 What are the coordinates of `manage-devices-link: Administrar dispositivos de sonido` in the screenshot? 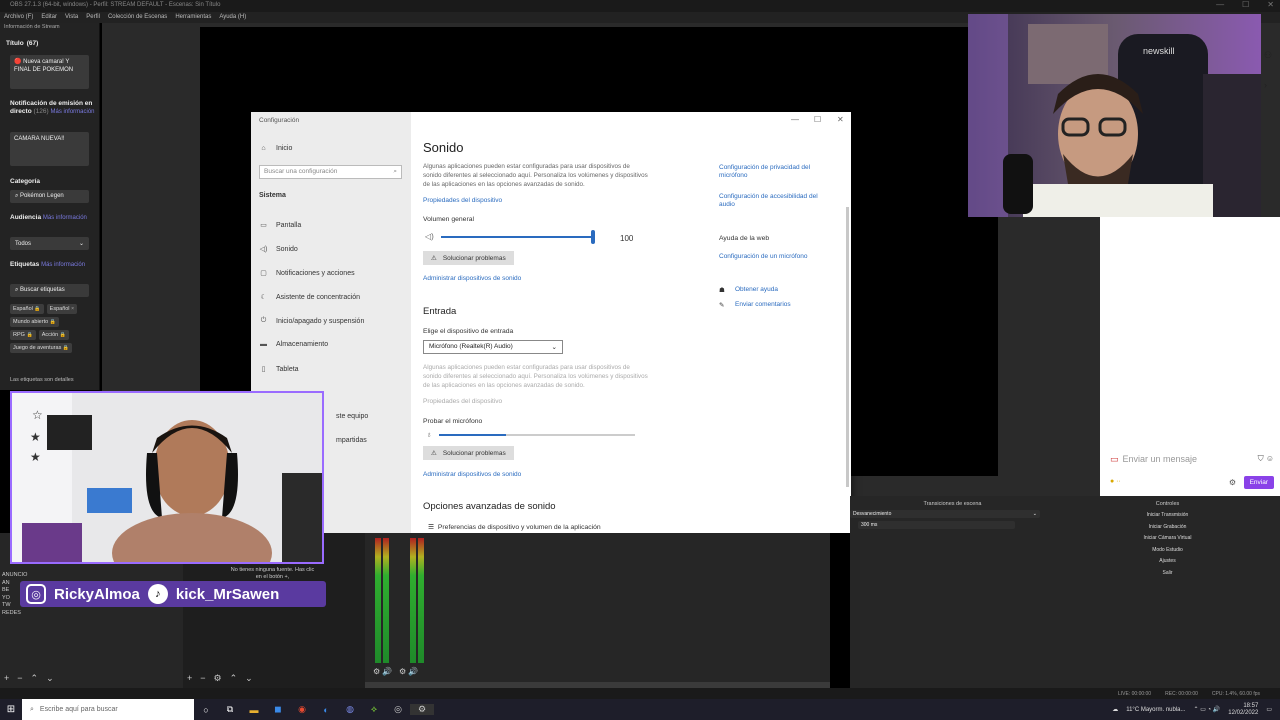 It's located at (472, 278).